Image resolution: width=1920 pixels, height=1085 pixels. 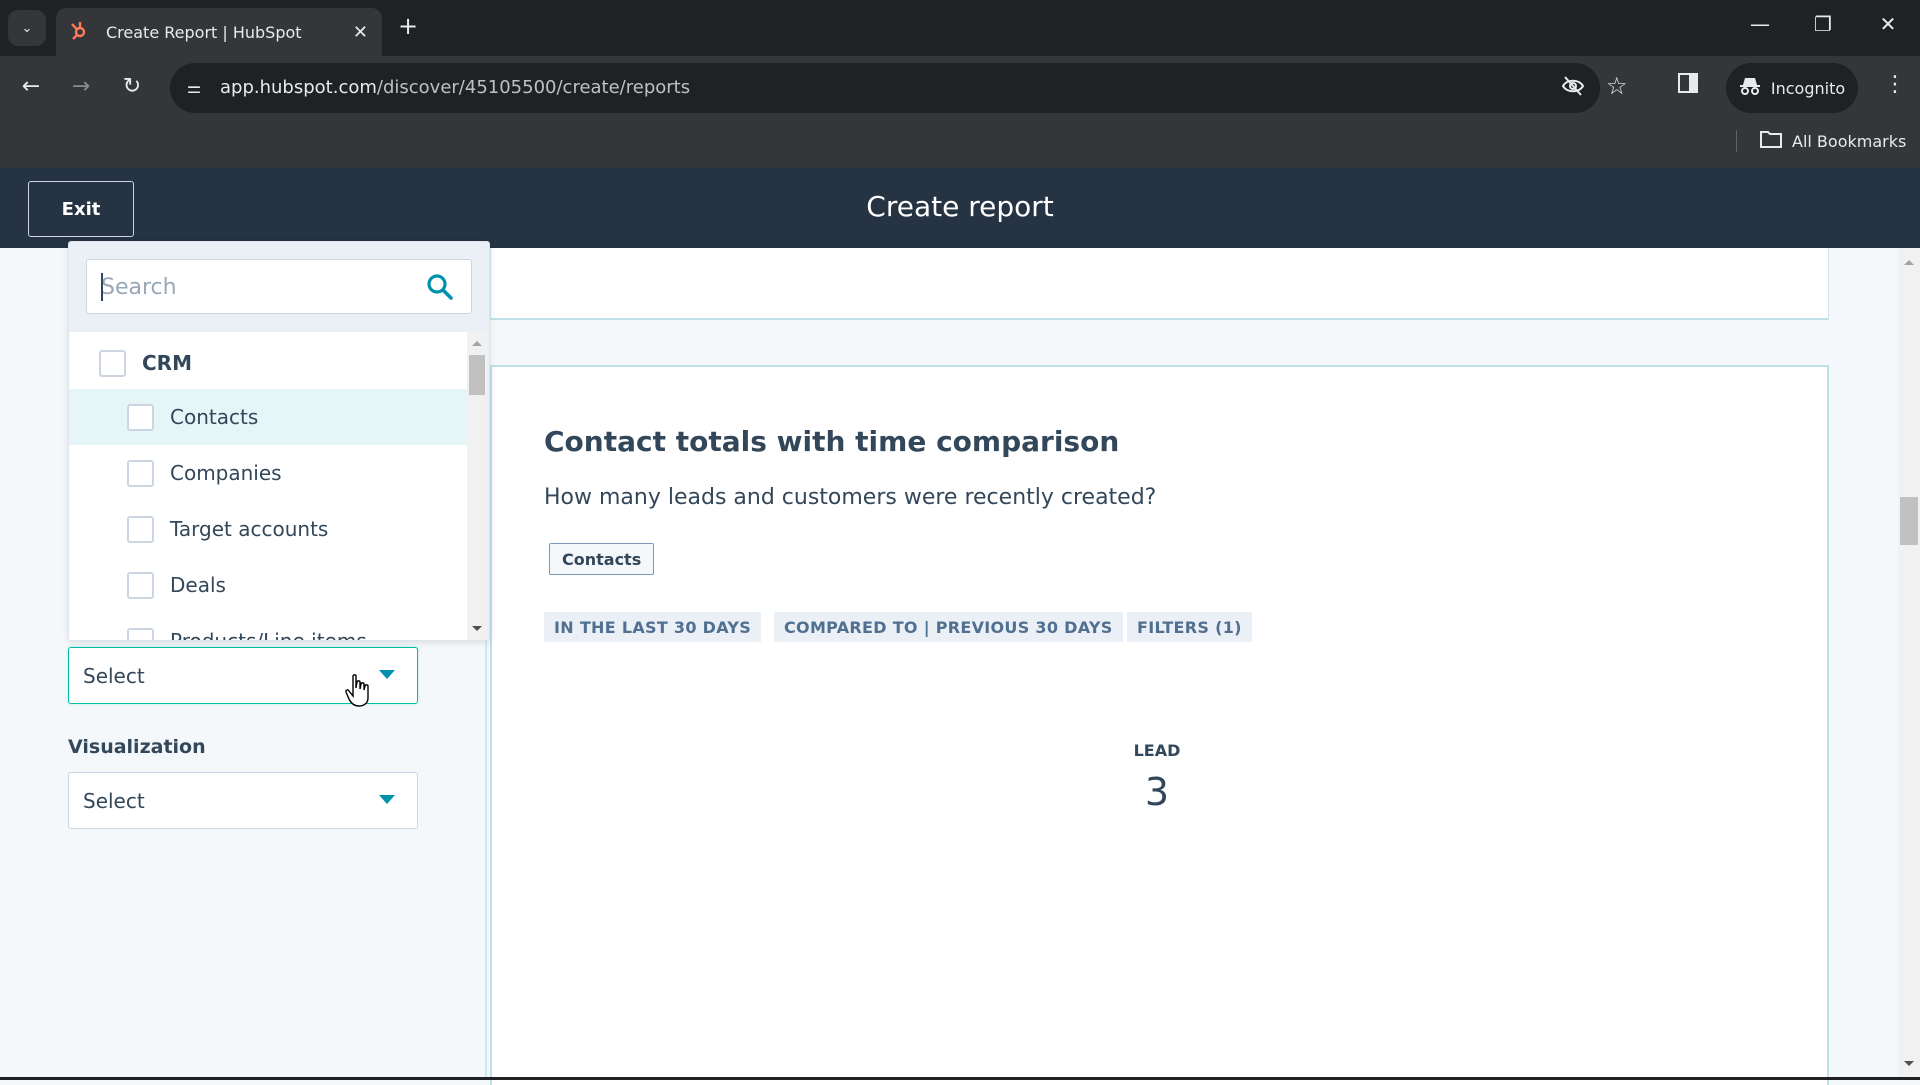 What do you see at coordinates (102, 287) in the screenshot?
I see `text-cursor` at bounding box center [102, 287].